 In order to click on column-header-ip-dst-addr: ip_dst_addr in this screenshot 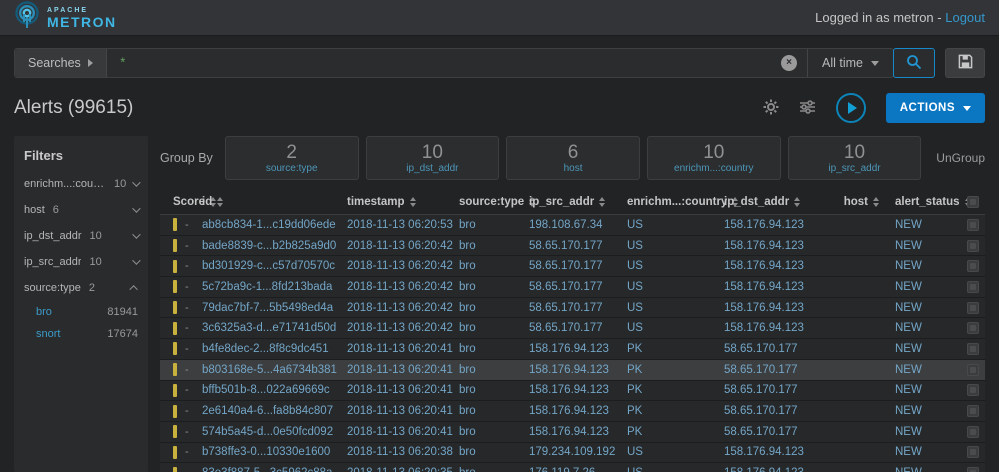, I will do `click(774, 202)`.